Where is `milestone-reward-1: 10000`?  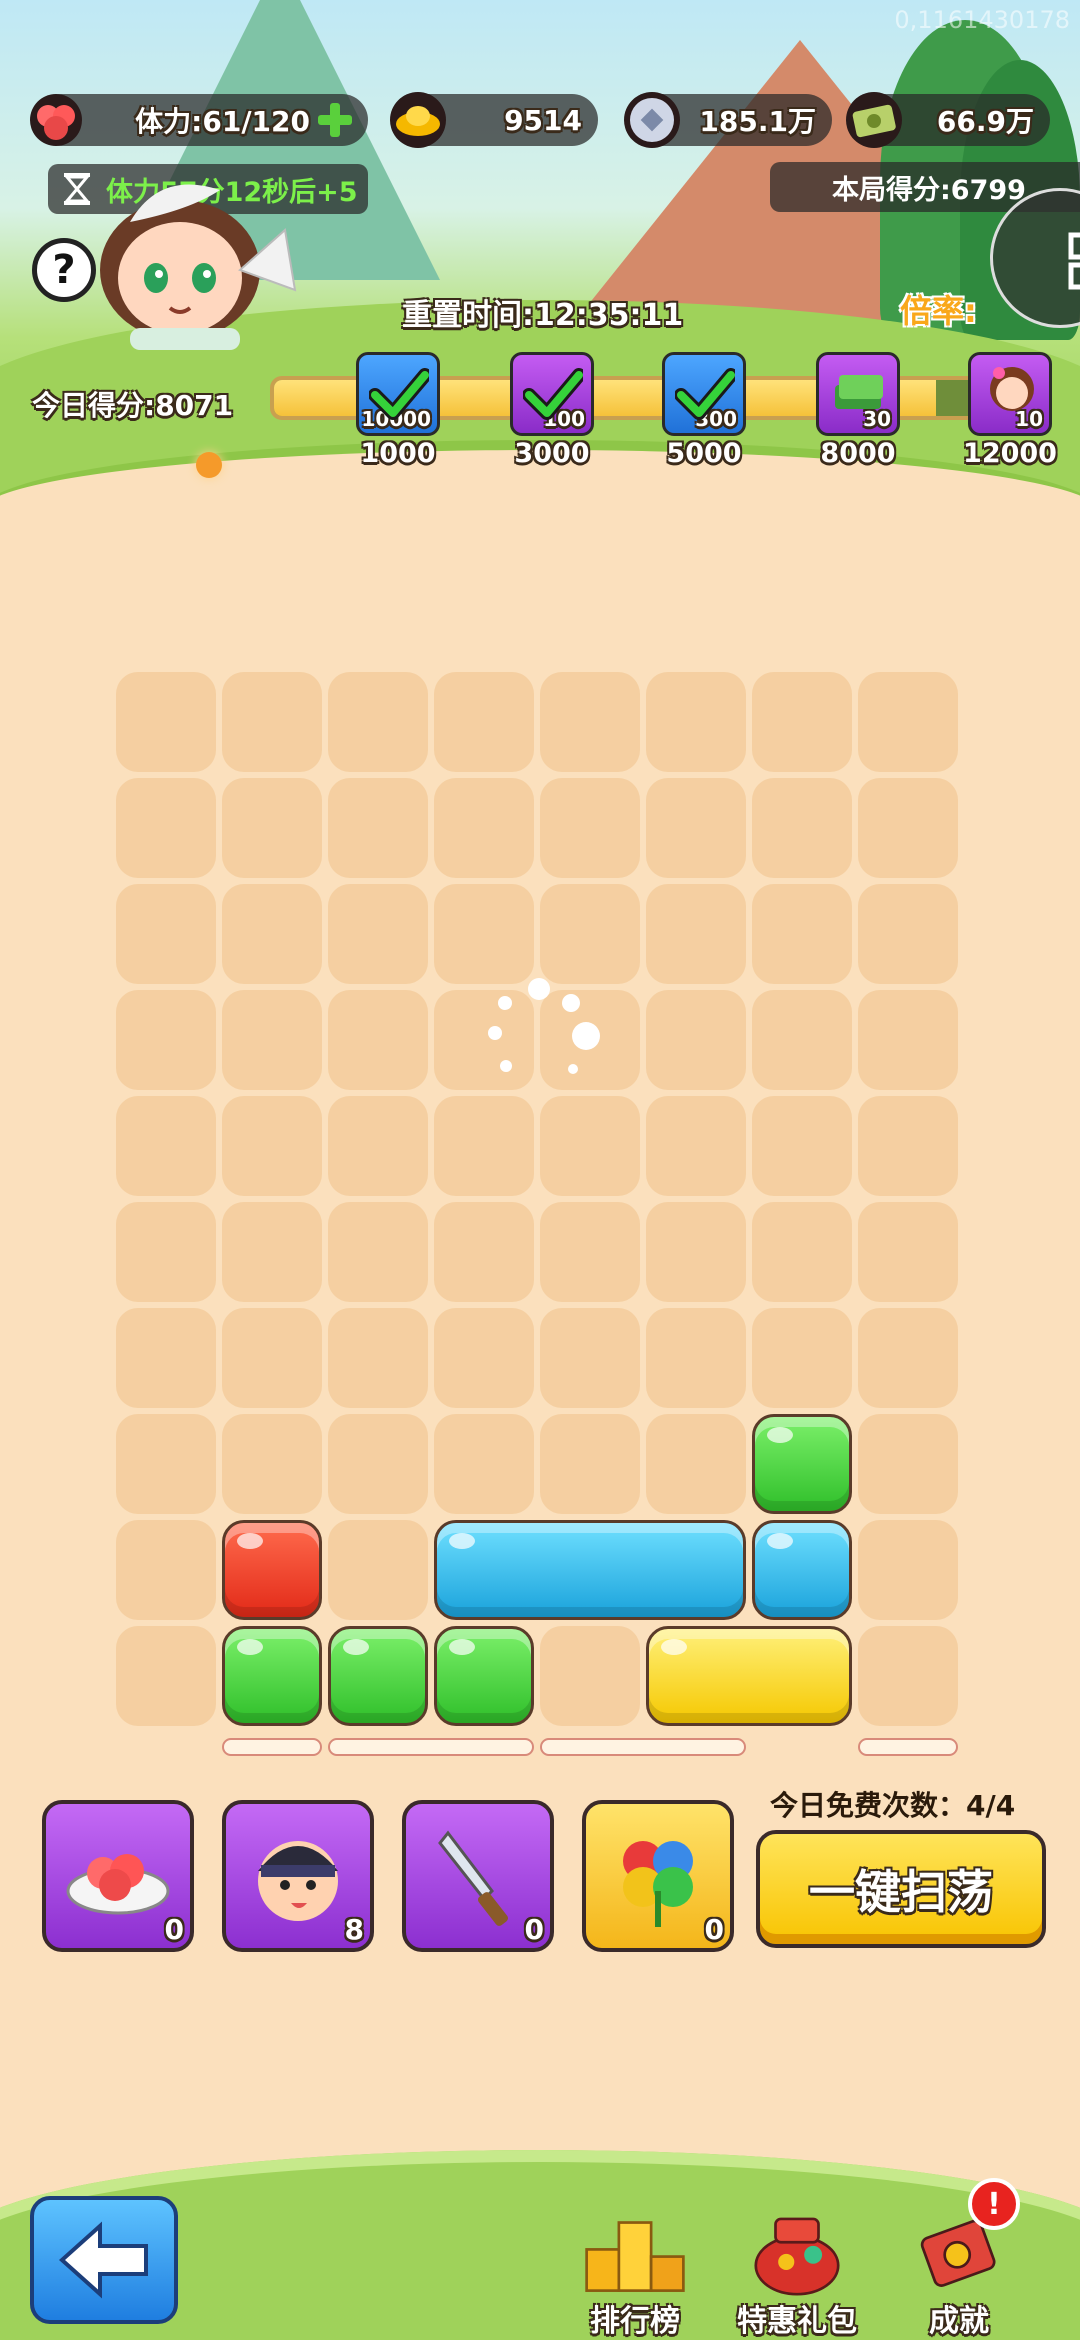 milestone-reward-1: 10000 is located at coordinates (398, 394).